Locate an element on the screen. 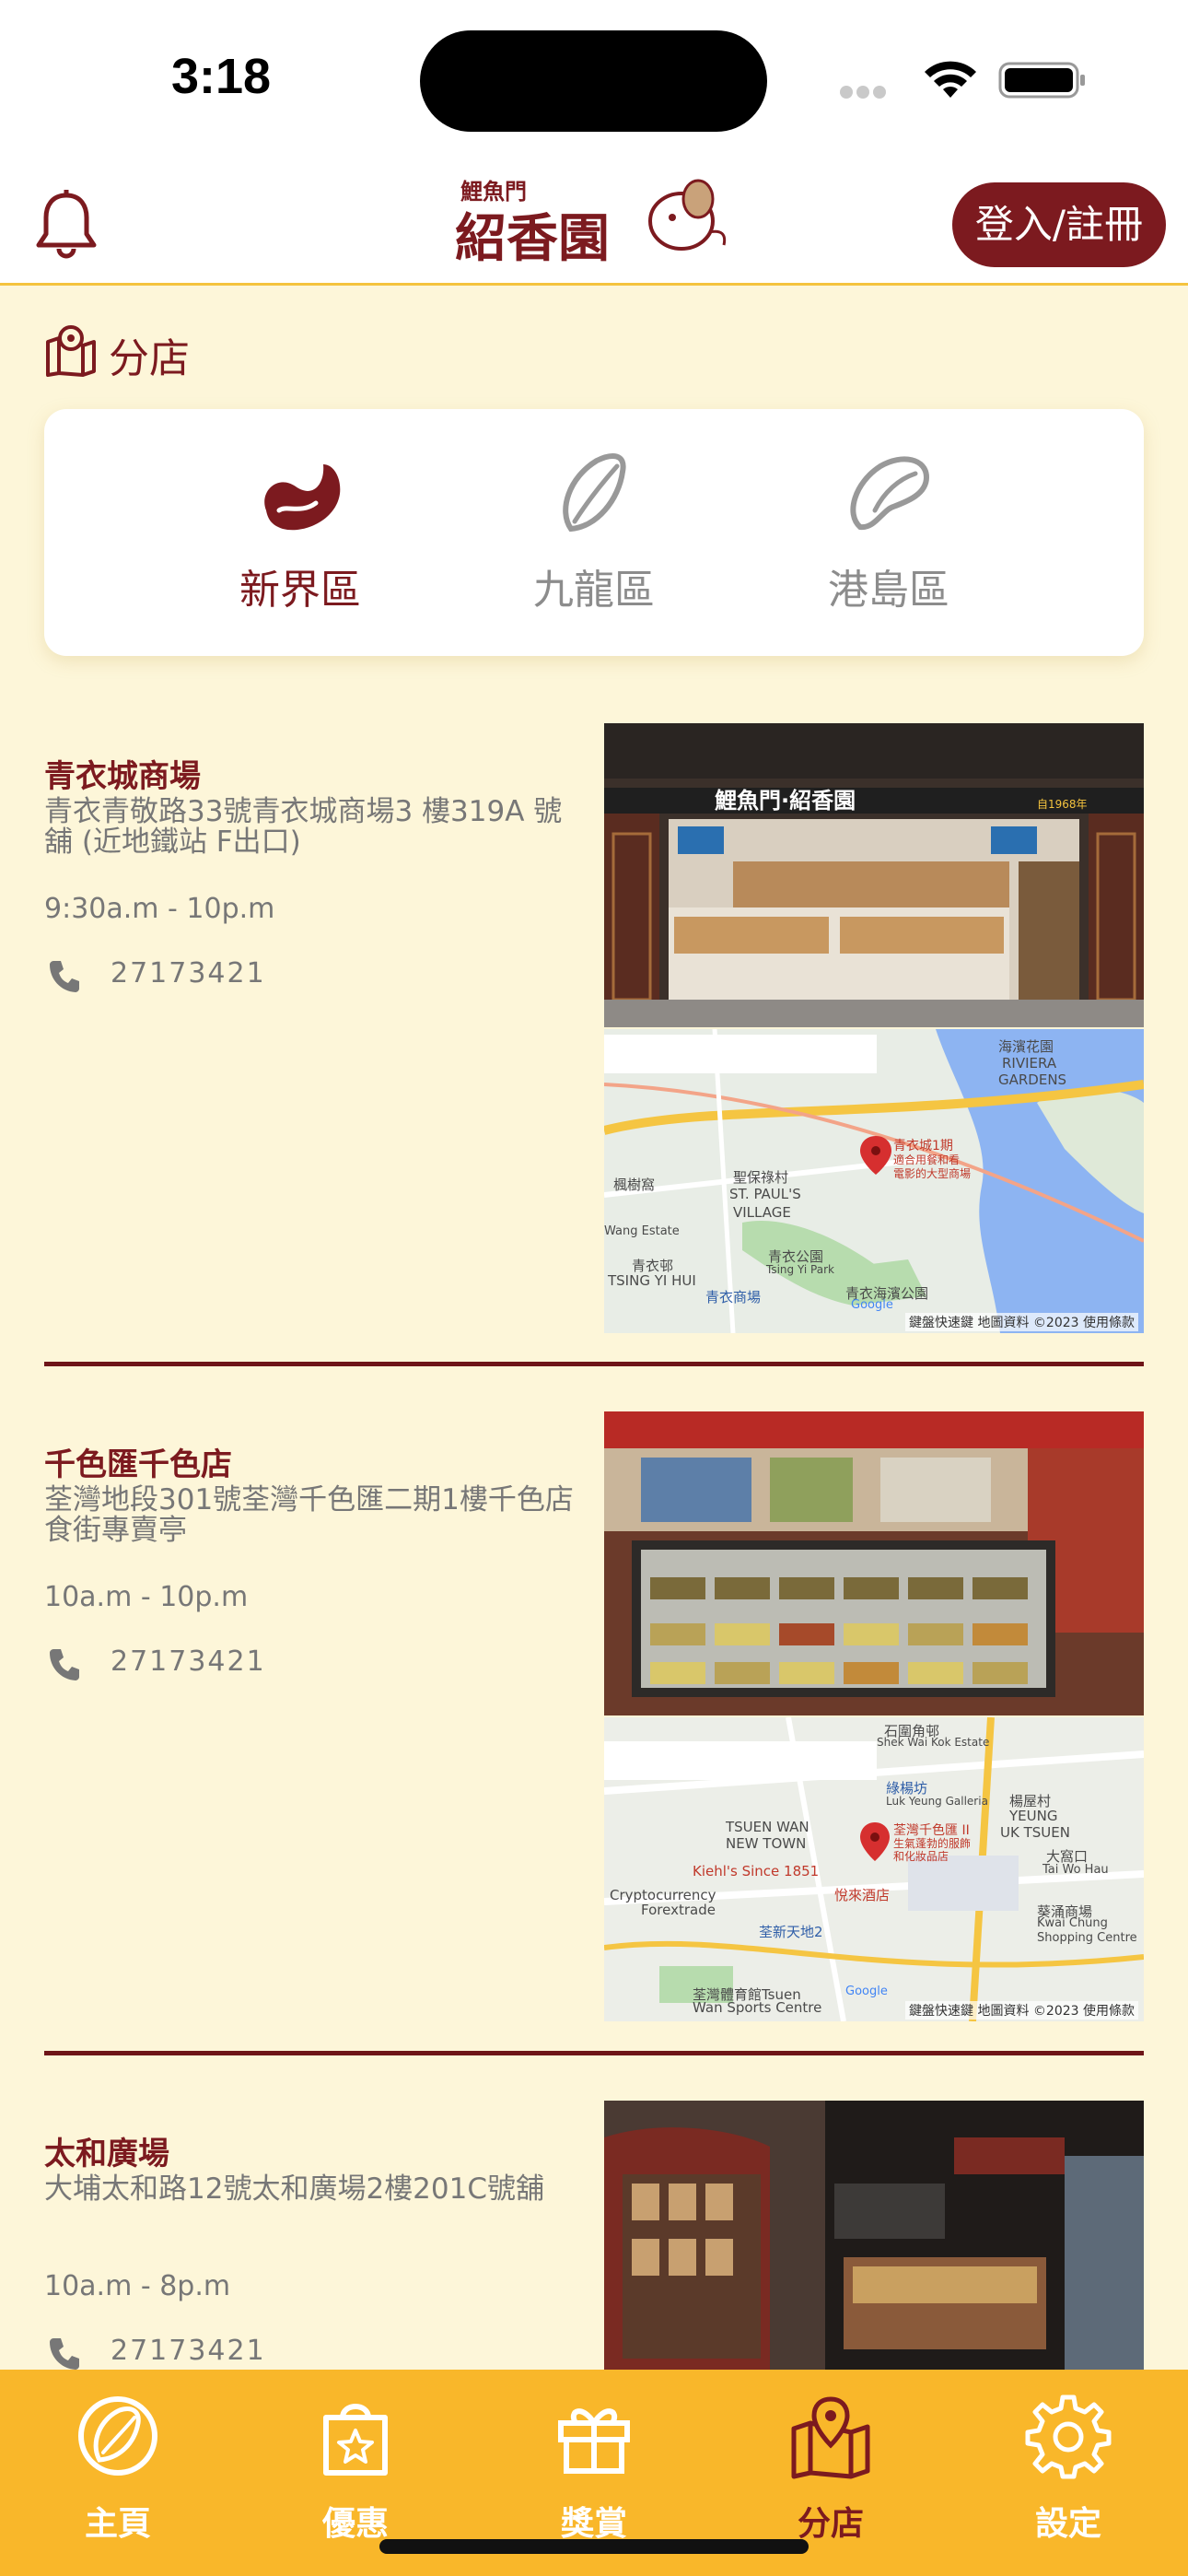  nav-offers: 優惠 is located at coordinates (355, 2470).